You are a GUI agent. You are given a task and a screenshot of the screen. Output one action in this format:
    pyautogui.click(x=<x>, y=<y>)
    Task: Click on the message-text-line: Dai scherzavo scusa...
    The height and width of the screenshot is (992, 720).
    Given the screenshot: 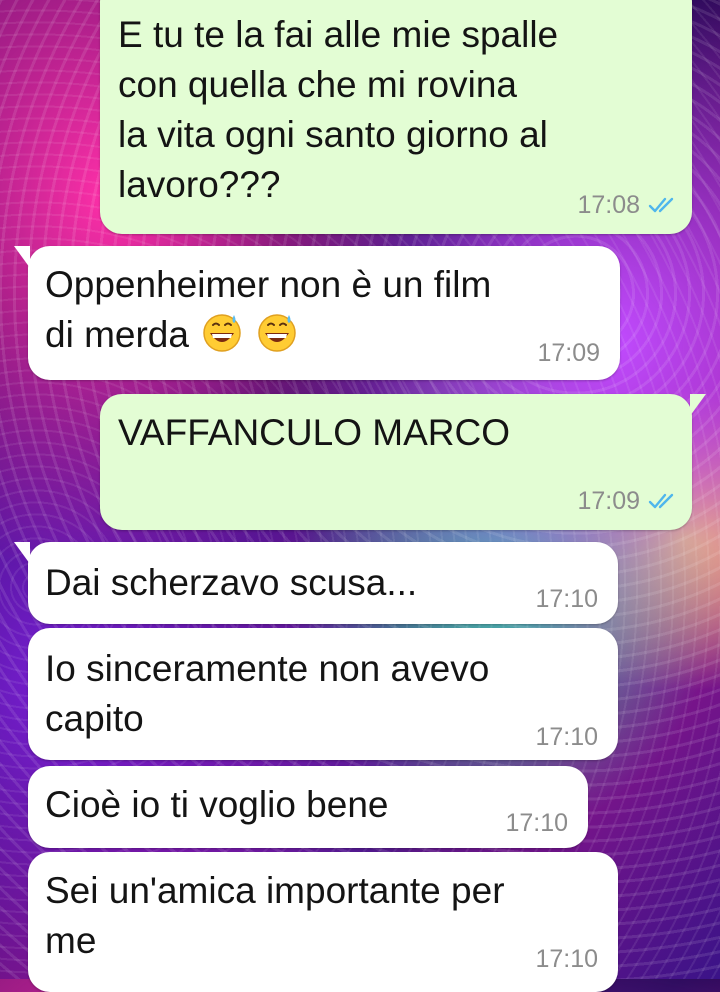 What is the action you would take?
    pyautogui.click(x=231, y=582)
    